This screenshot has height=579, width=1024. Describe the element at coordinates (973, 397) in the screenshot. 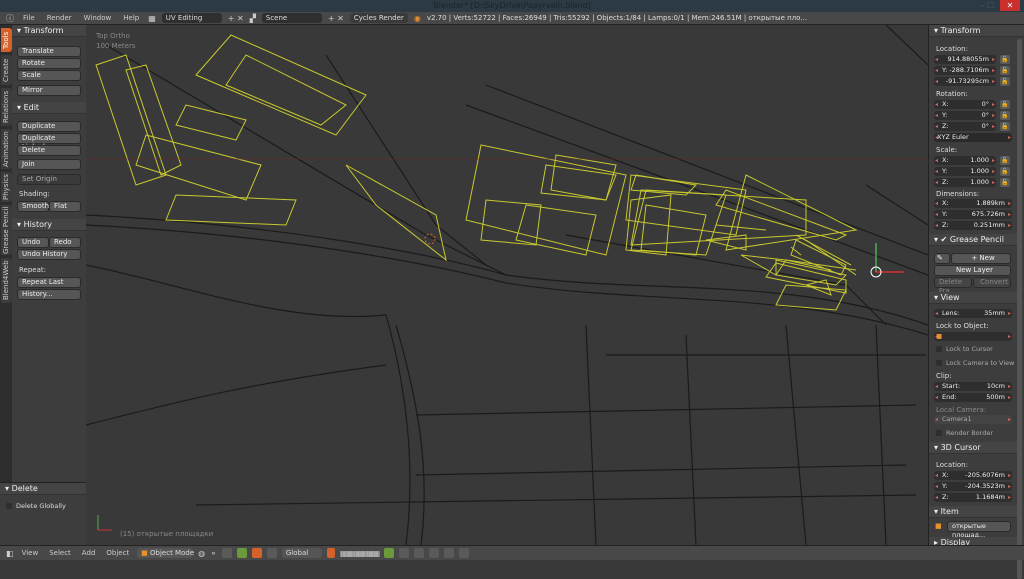

I see `clip-end-field: End:500m` at that location.